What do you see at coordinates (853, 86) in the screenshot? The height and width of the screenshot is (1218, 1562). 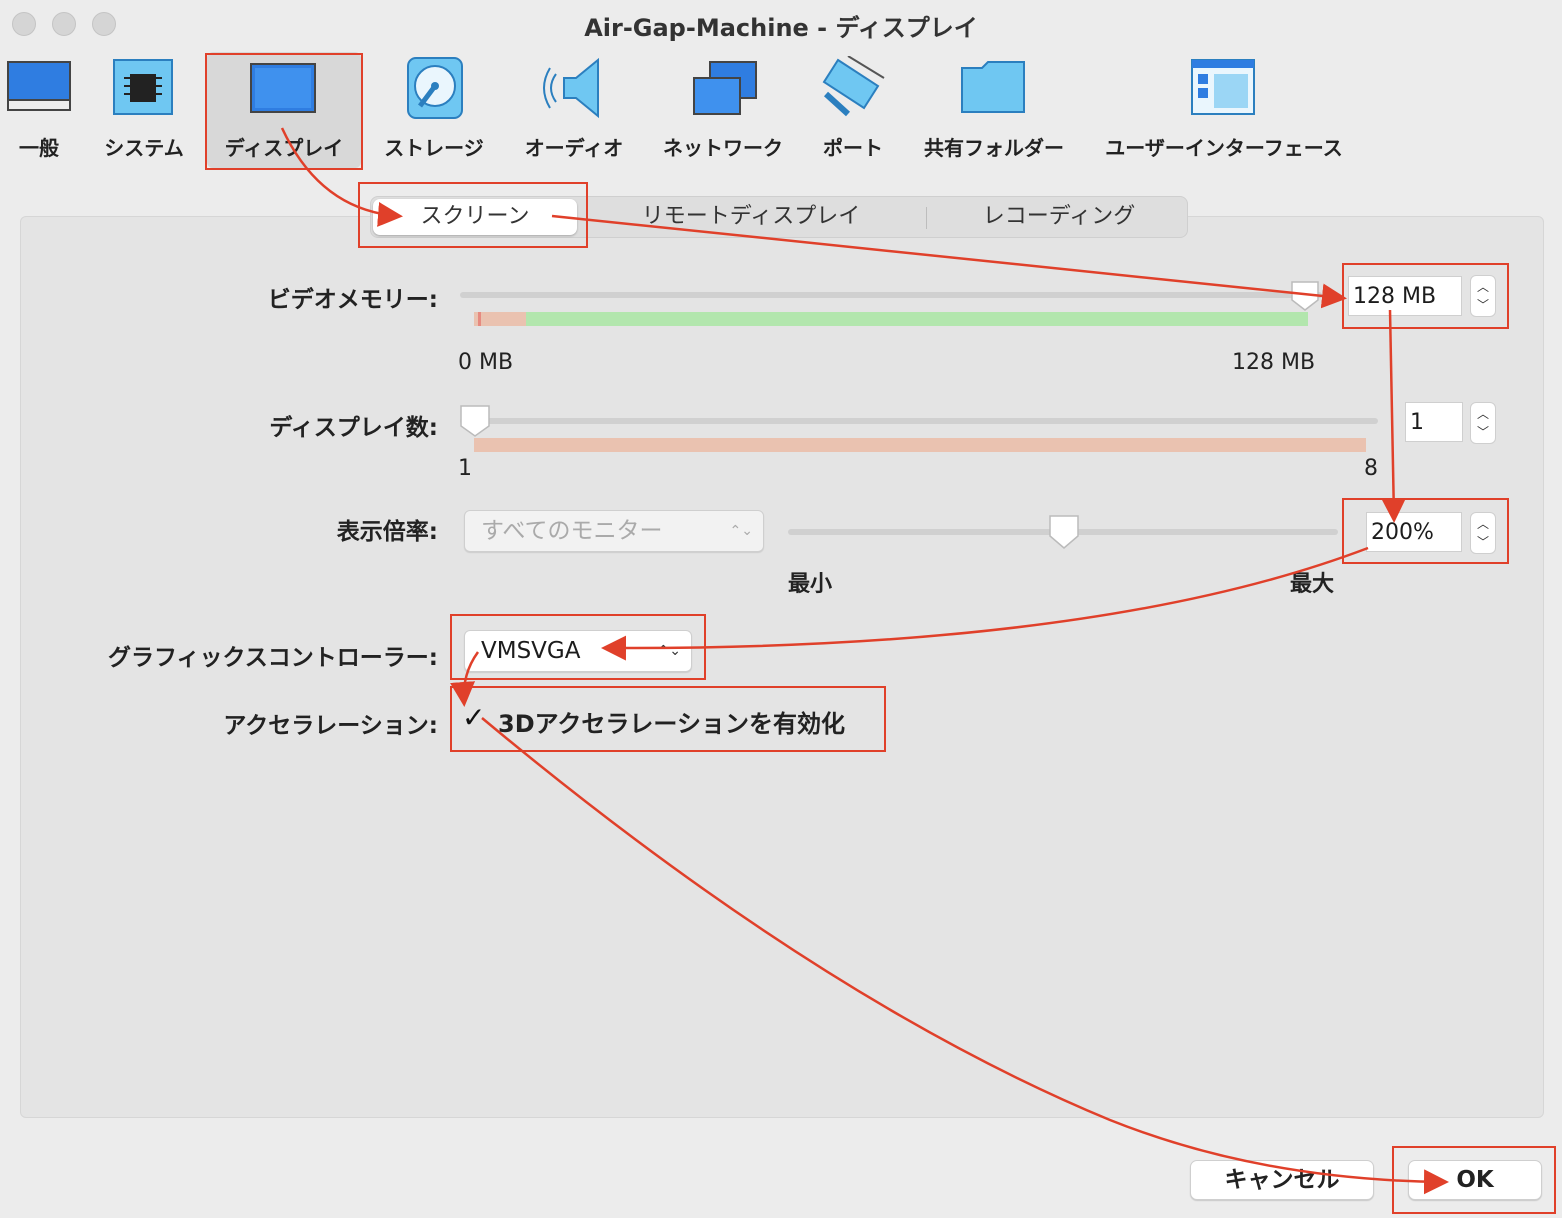 I see `port-icon` at bounding box center [853, 86].